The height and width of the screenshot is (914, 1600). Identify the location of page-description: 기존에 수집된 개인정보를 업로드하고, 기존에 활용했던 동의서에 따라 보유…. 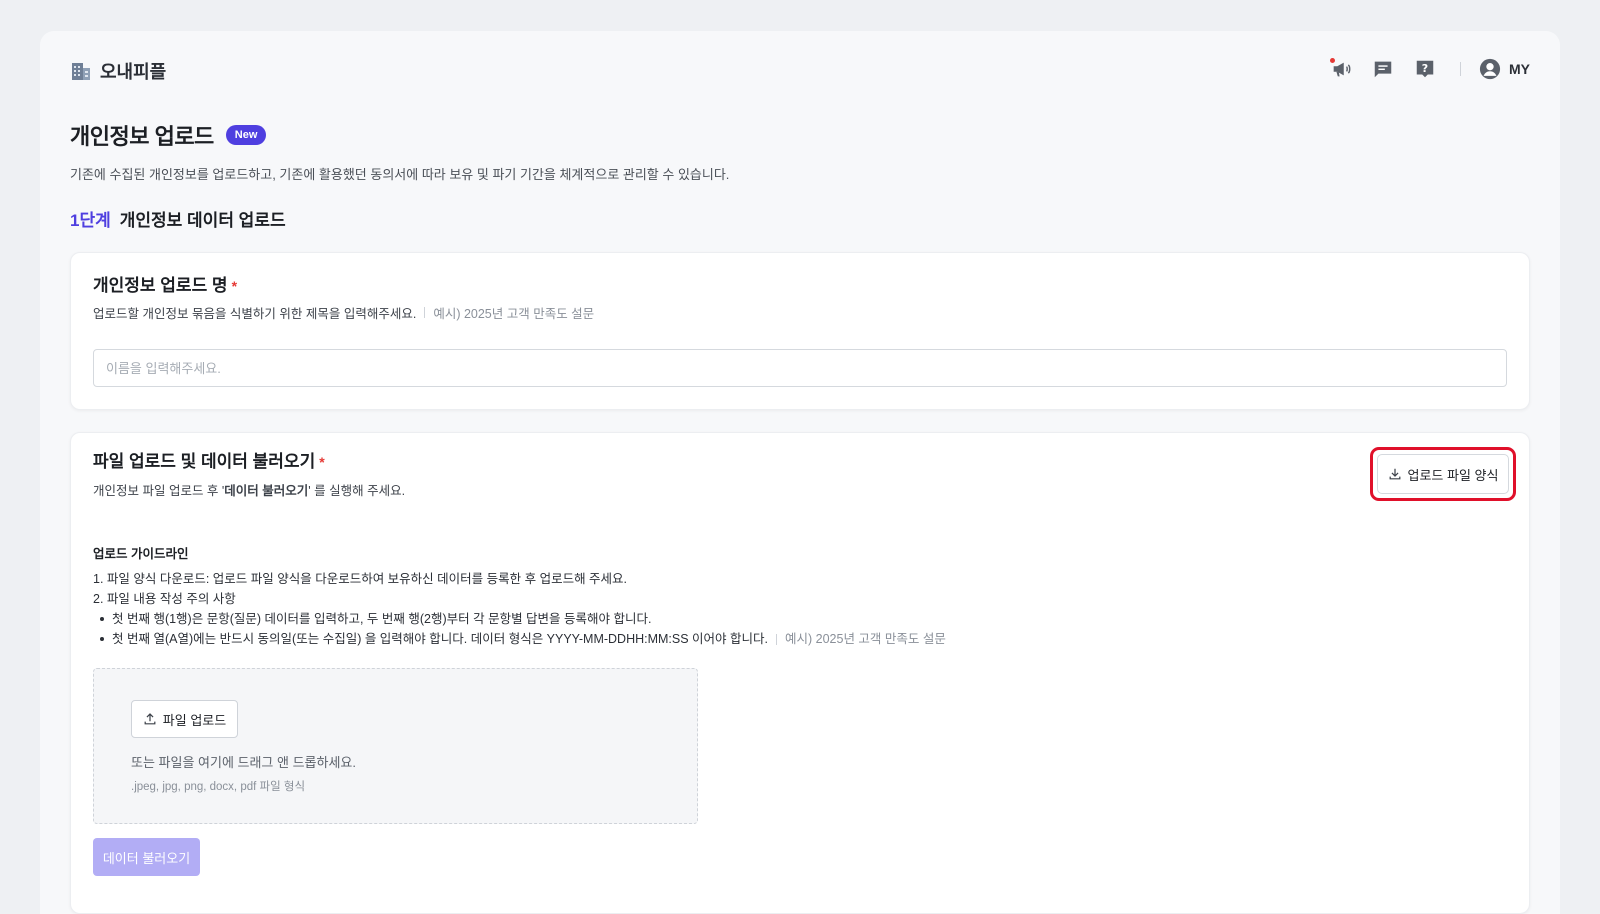
(400, 174).